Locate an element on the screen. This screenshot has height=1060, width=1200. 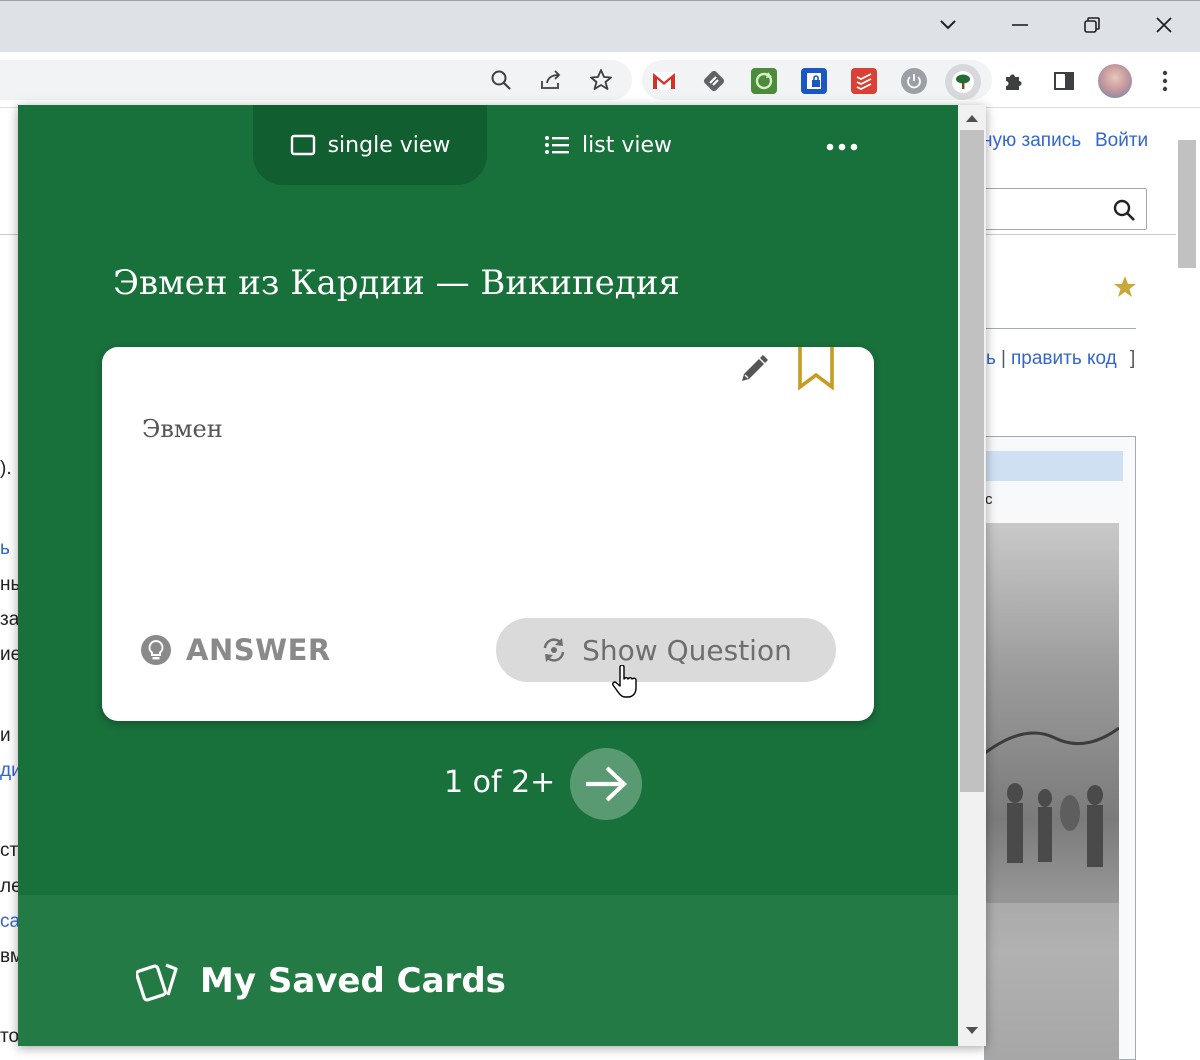
text-fragment: за is located at coordinates (10, 619).